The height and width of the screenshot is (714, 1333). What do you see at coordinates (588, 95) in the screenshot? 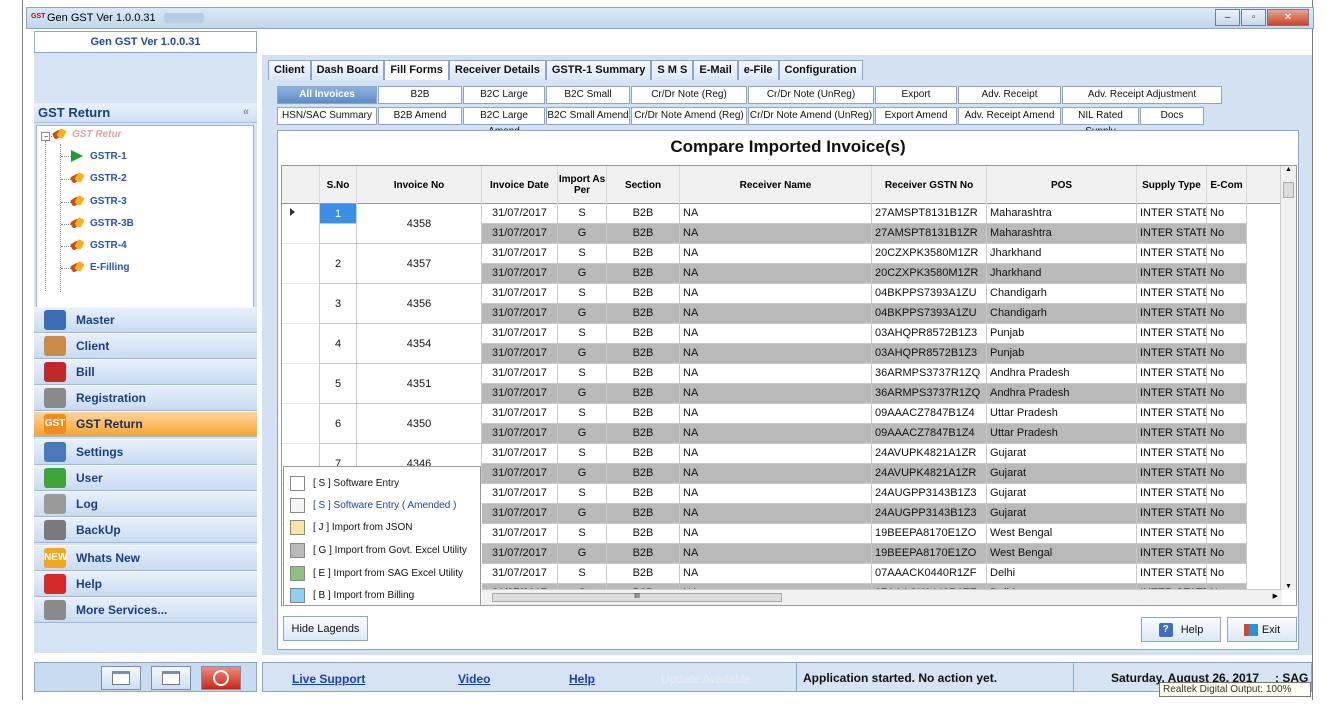
I see `subtab-b2c-small: B2C Small` at bounding box center [588, 95].